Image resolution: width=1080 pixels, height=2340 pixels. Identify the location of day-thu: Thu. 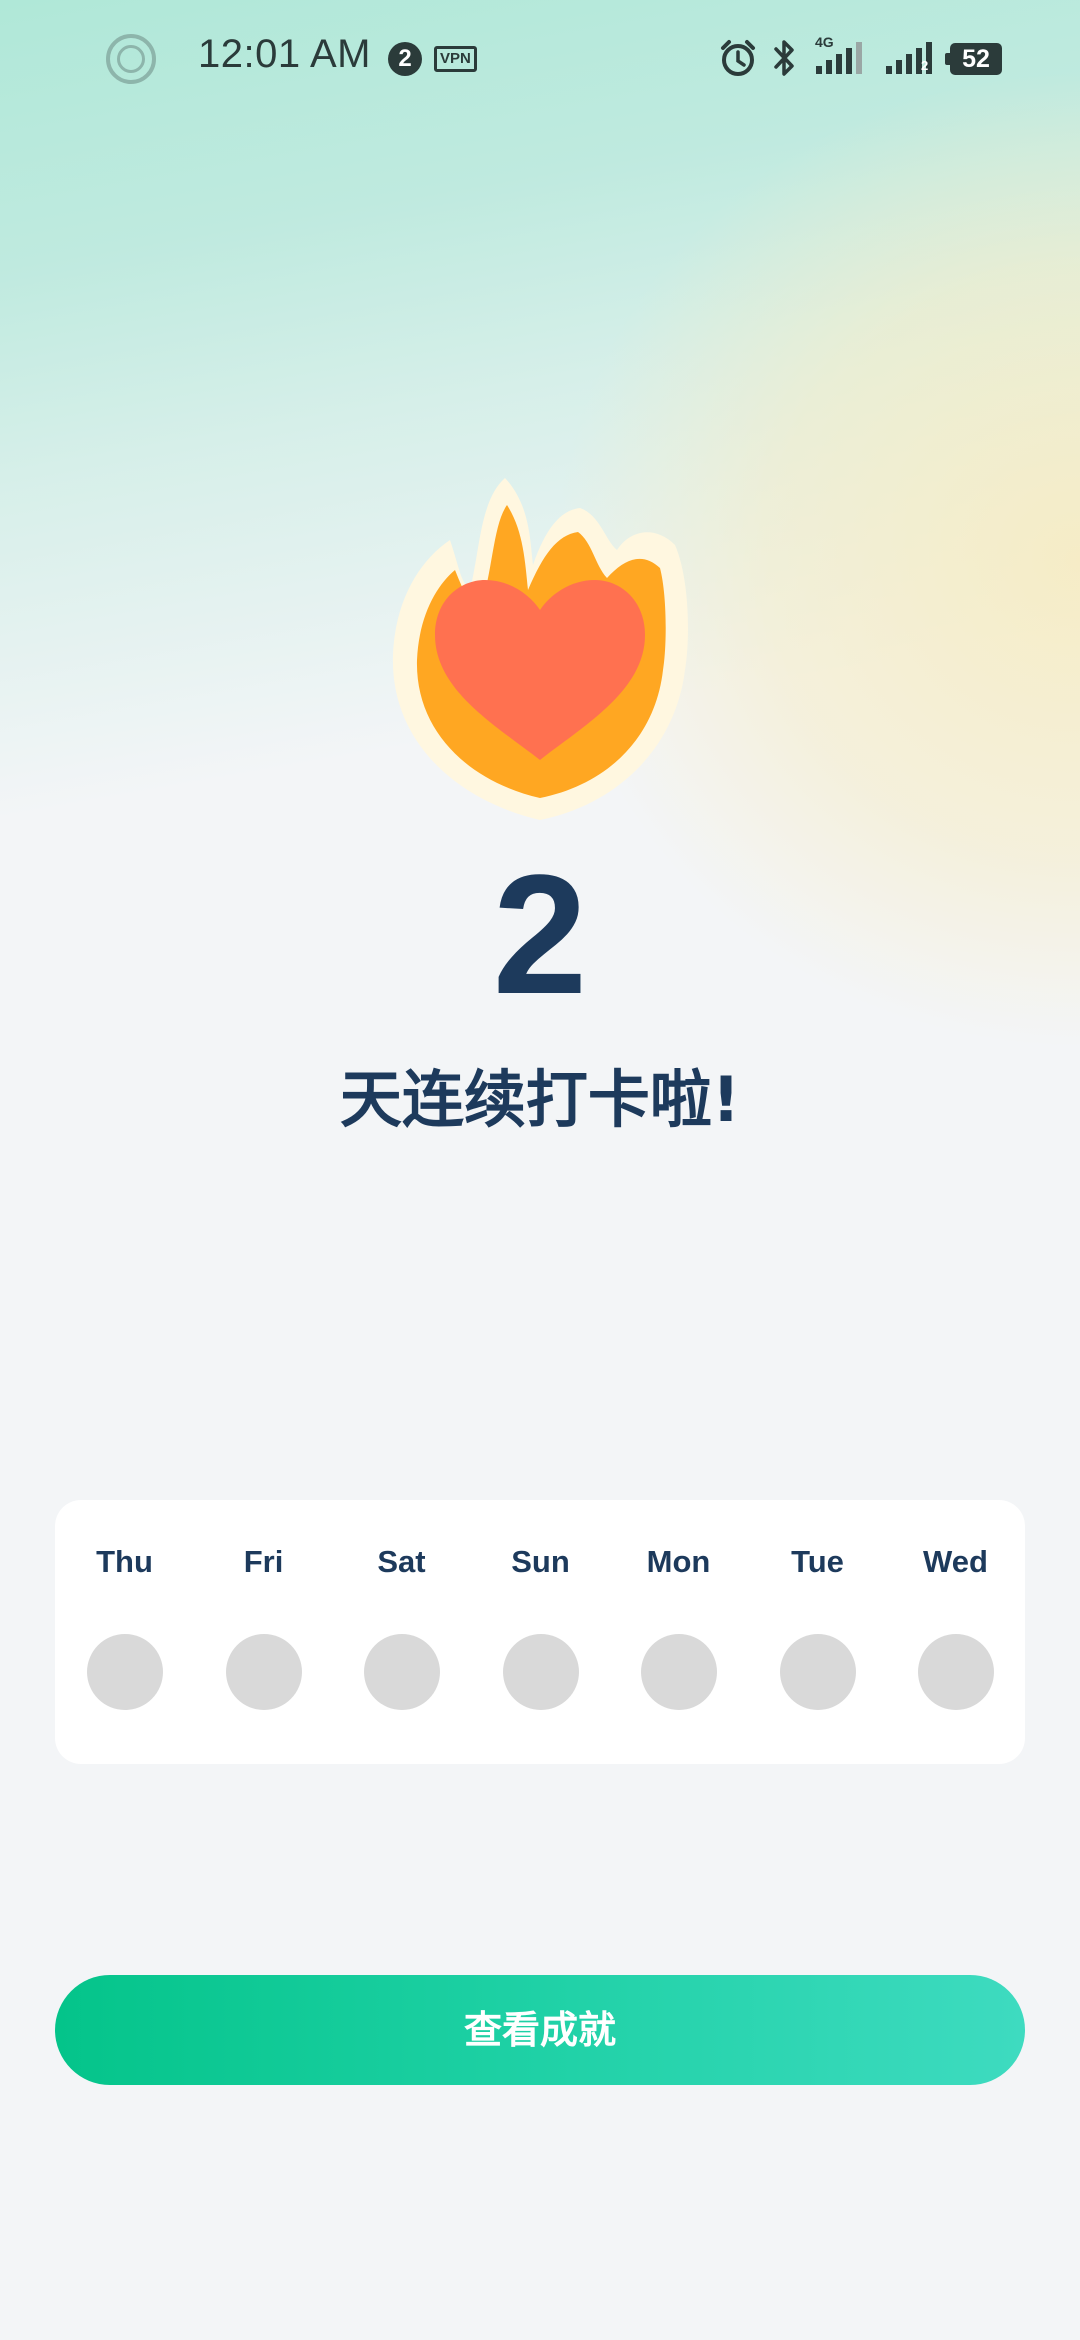
(124, 1632).